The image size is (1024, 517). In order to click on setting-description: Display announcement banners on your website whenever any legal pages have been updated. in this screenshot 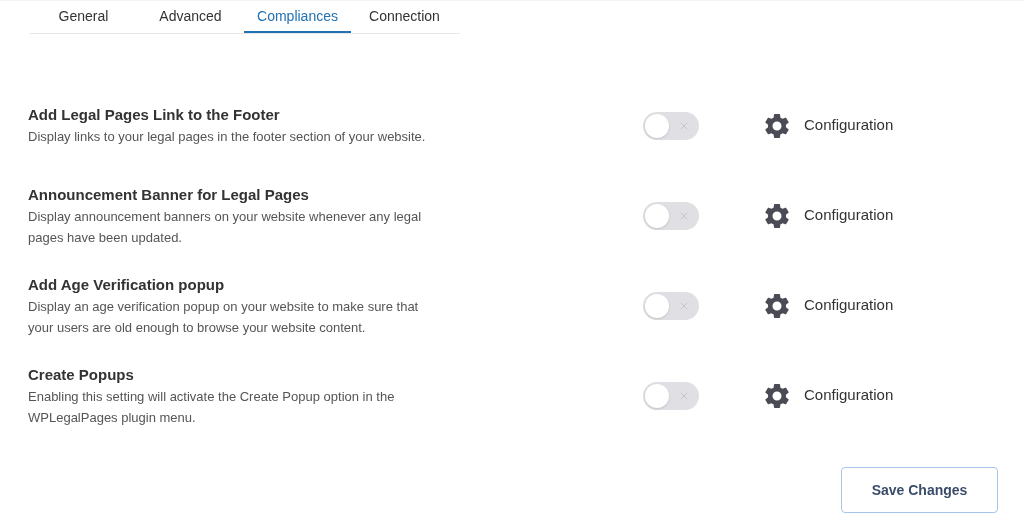, I will do `click(225, 227)`.